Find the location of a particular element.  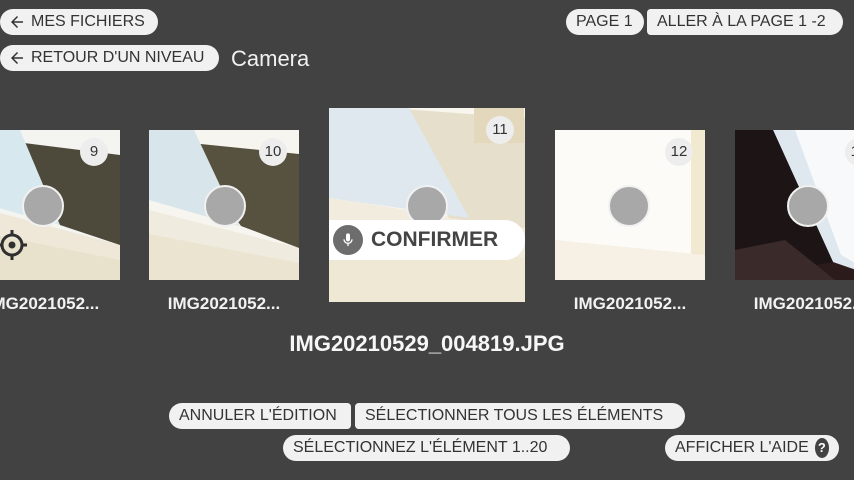

microphone-glyph is located at coordinates (348, 239).